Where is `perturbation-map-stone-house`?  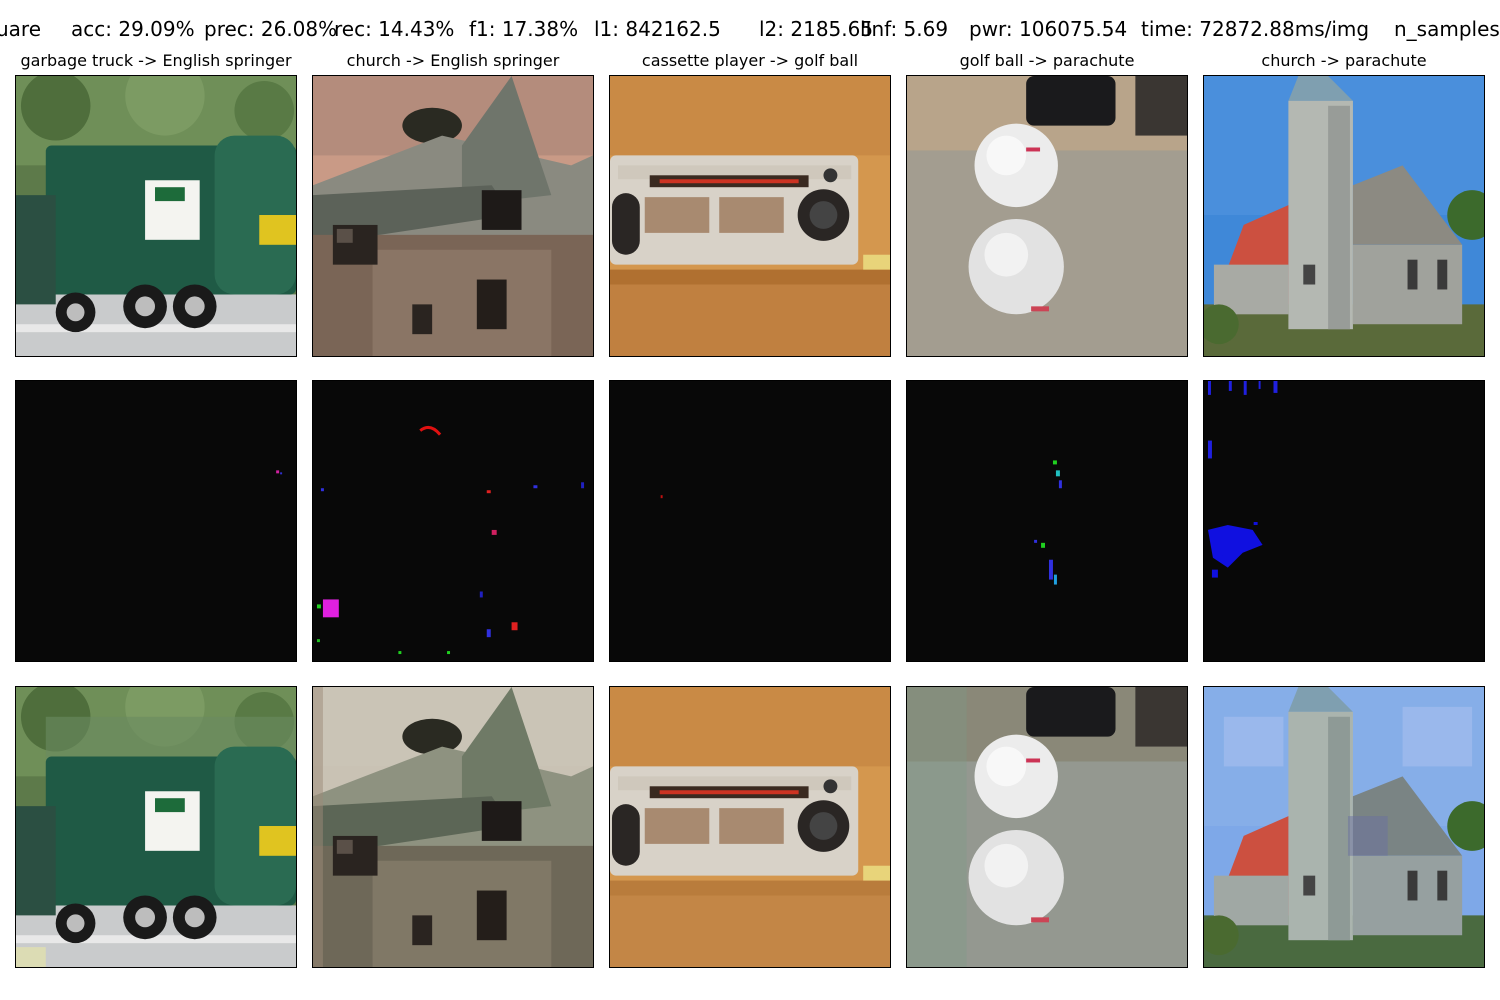
perturbation-map-stone-house is located at coordinates (453, 521).